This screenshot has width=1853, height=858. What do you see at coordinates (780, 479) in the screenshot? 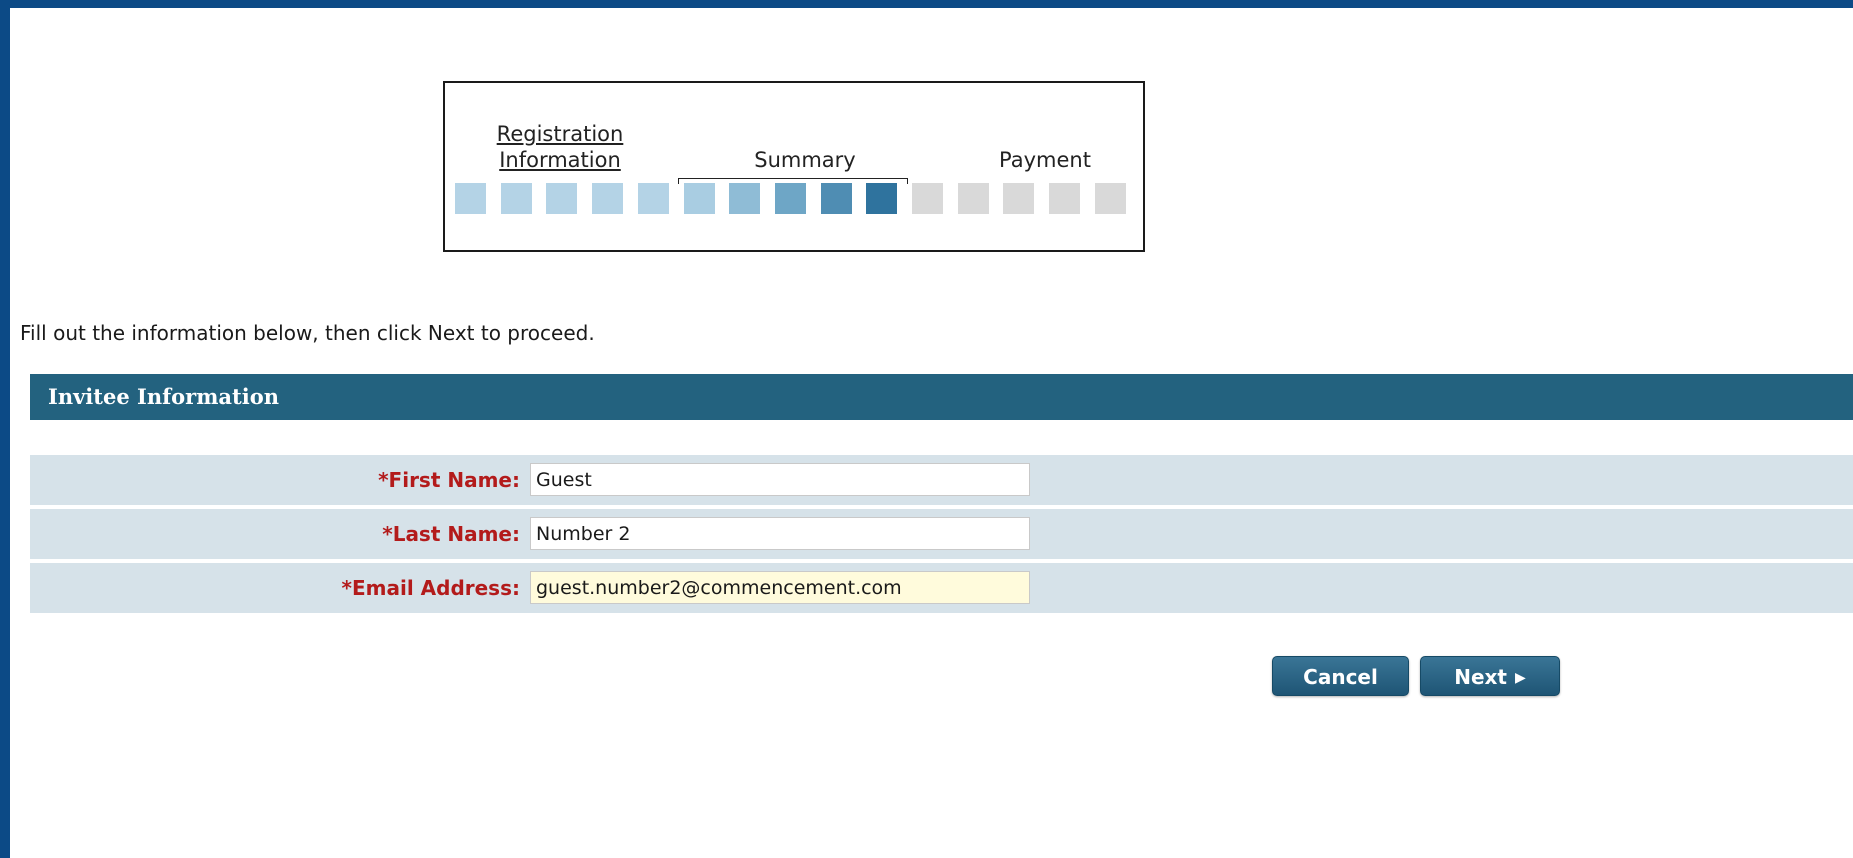
I see `first-name-input` at bounding box center [780, 479].